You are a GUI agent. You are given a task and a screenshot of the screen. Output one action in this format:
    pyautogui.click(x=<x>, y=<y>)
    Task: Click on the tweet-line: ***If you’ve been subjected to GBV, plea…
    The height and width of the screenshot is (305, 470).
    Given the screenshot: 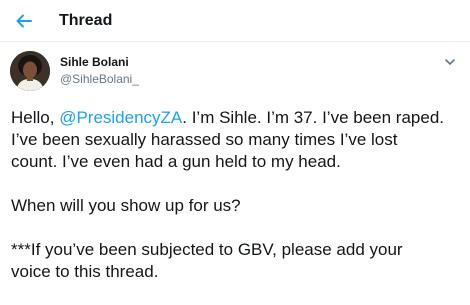 What is the action you would take?
    pyautogui.click(x=207, y=249)
    